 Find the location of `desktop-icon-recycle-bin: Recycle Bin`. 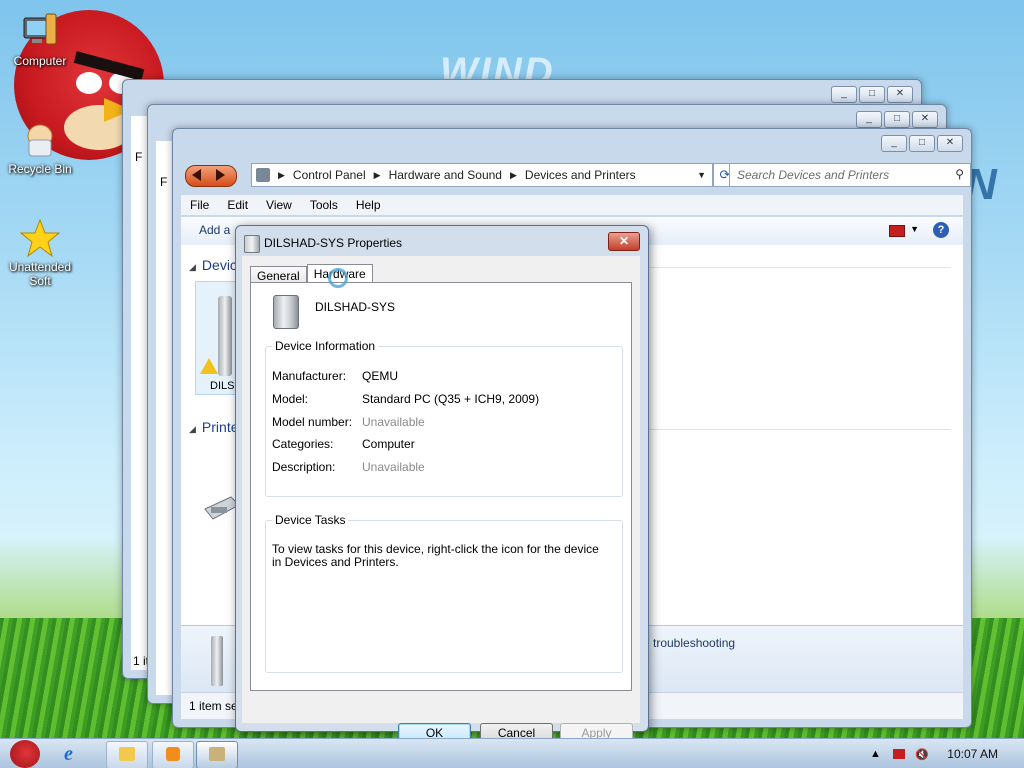

desktop-icon-recycle-bin: Recycle Bin is located at coordinates (40, 148).